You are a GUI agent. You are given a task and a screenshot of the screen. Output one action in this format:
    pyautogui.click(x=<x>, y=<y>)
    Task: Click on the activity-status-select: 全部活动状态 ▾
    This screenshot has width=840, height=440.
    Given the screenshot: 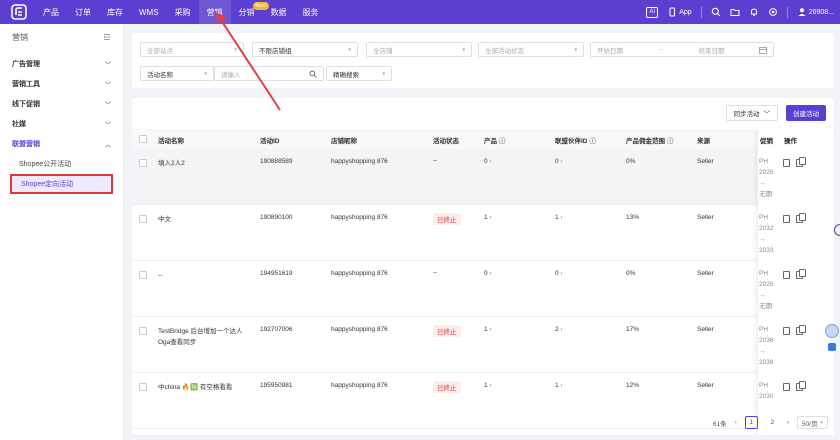 What is the action you would take?
    pyautogui.click(x=531, y=49)
    